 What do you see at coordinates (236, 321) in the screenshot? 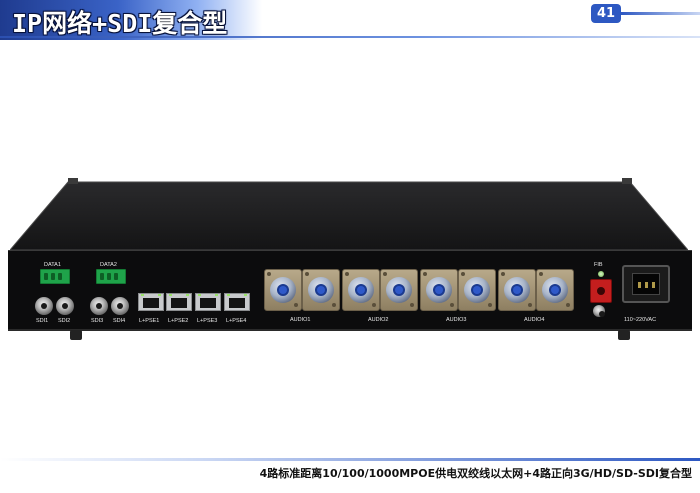
I see `ethernet-port-4-label: L+PSE4` at bounding box center [236, 321].